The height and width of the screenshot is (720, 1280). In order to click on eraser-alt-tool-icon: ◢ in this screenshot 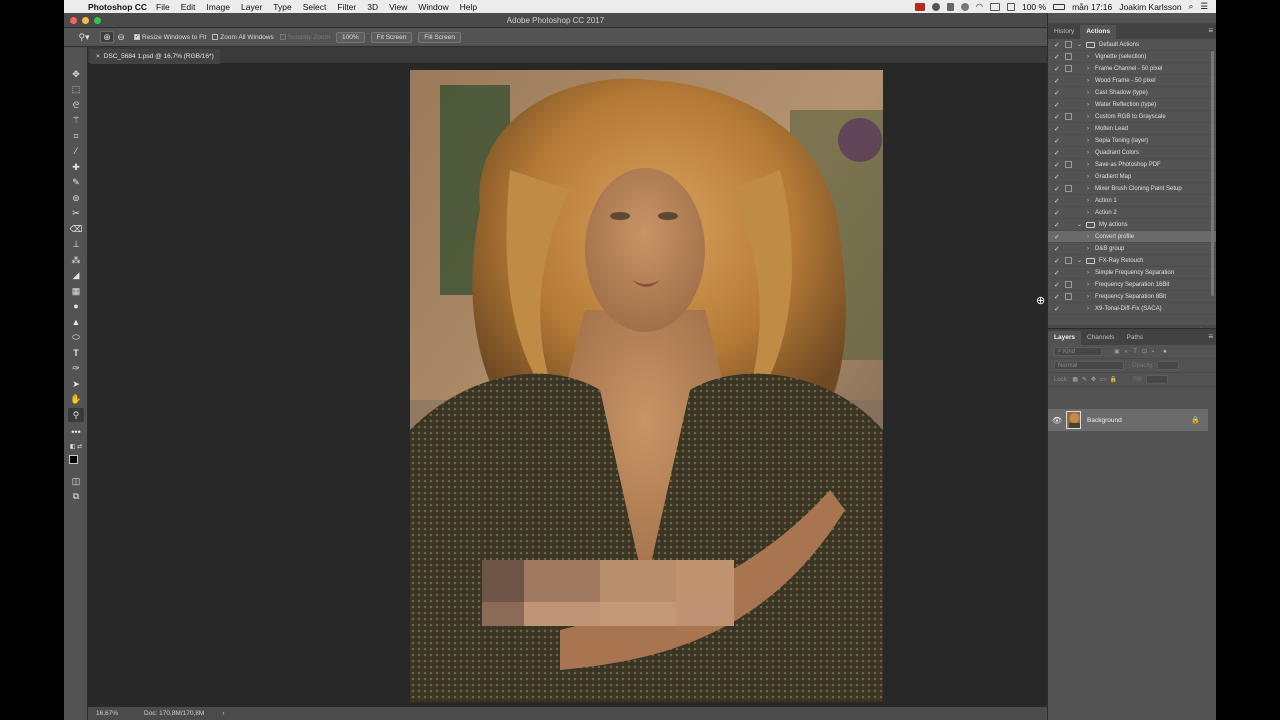, I will do `click(76, 275)`.